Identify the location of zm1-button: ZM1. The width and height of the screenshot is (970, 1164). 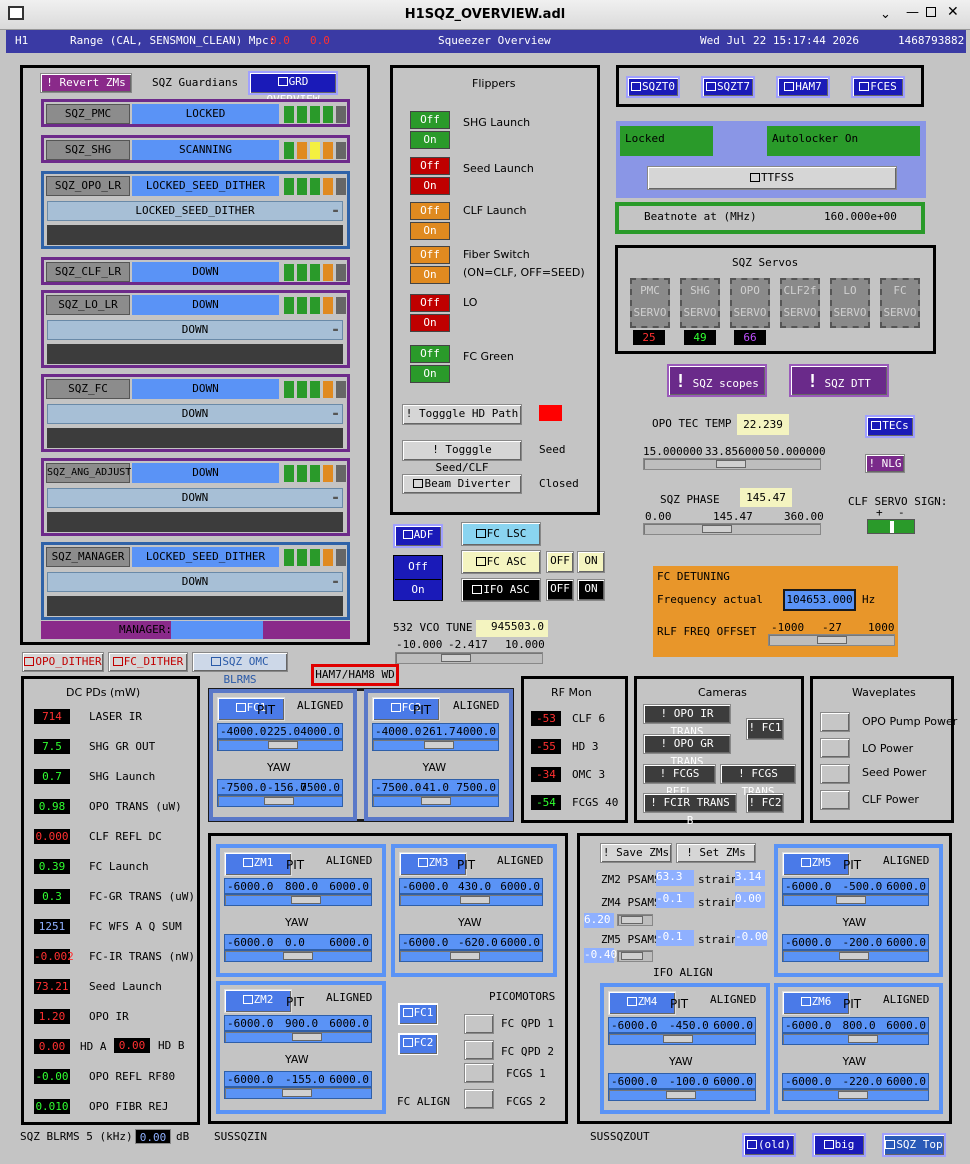
(258, 864).